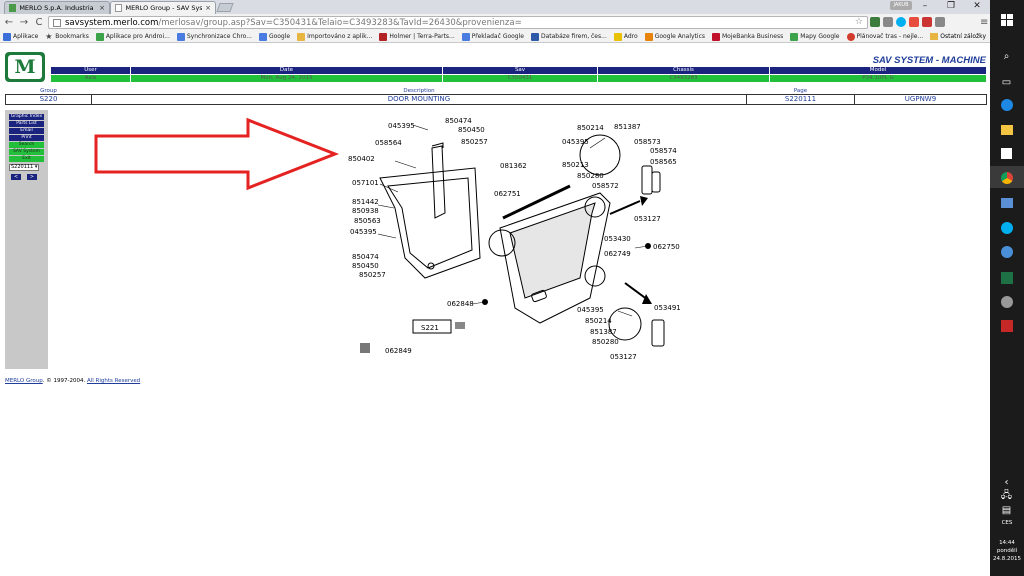 This screenshot has height=576, width=1024. Describe the element at coordinates (513, 166) in the screenshot. I see `part-label: 081362` at that location.